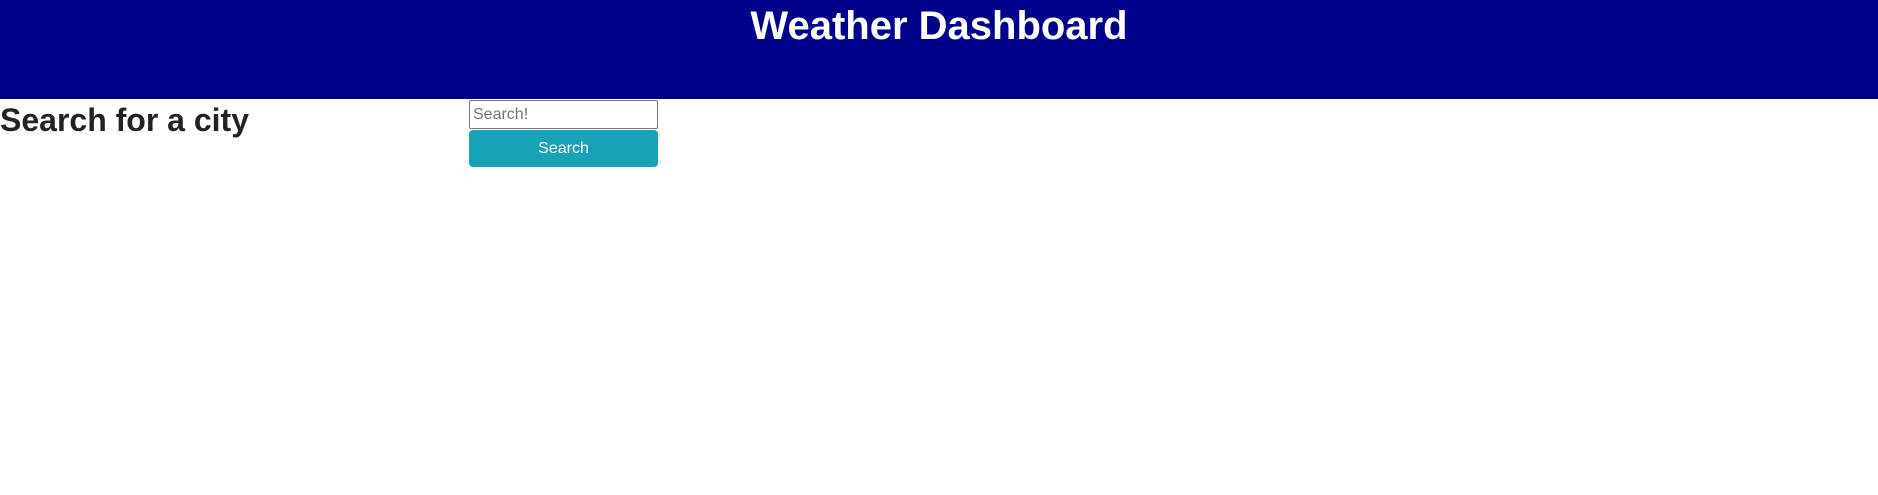 This screenshot has width=1878, height=495. Describe the element at coordinates (124, 120) in the screenshot. I see `search-heading: Search for a city` at that location.